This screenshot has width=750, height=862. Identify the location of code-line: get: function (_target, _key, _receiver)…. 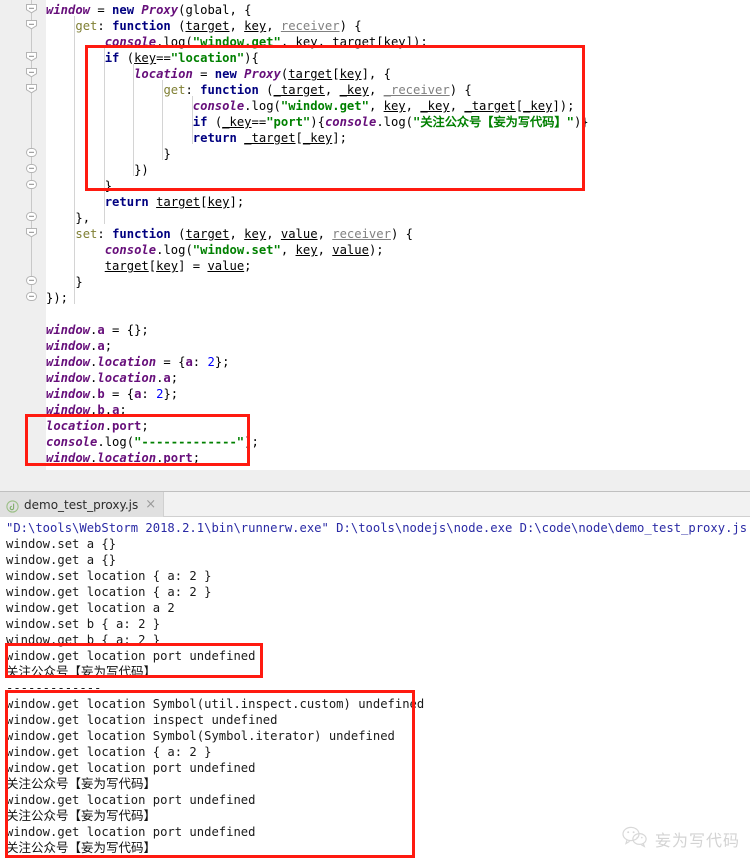
(317, 90).